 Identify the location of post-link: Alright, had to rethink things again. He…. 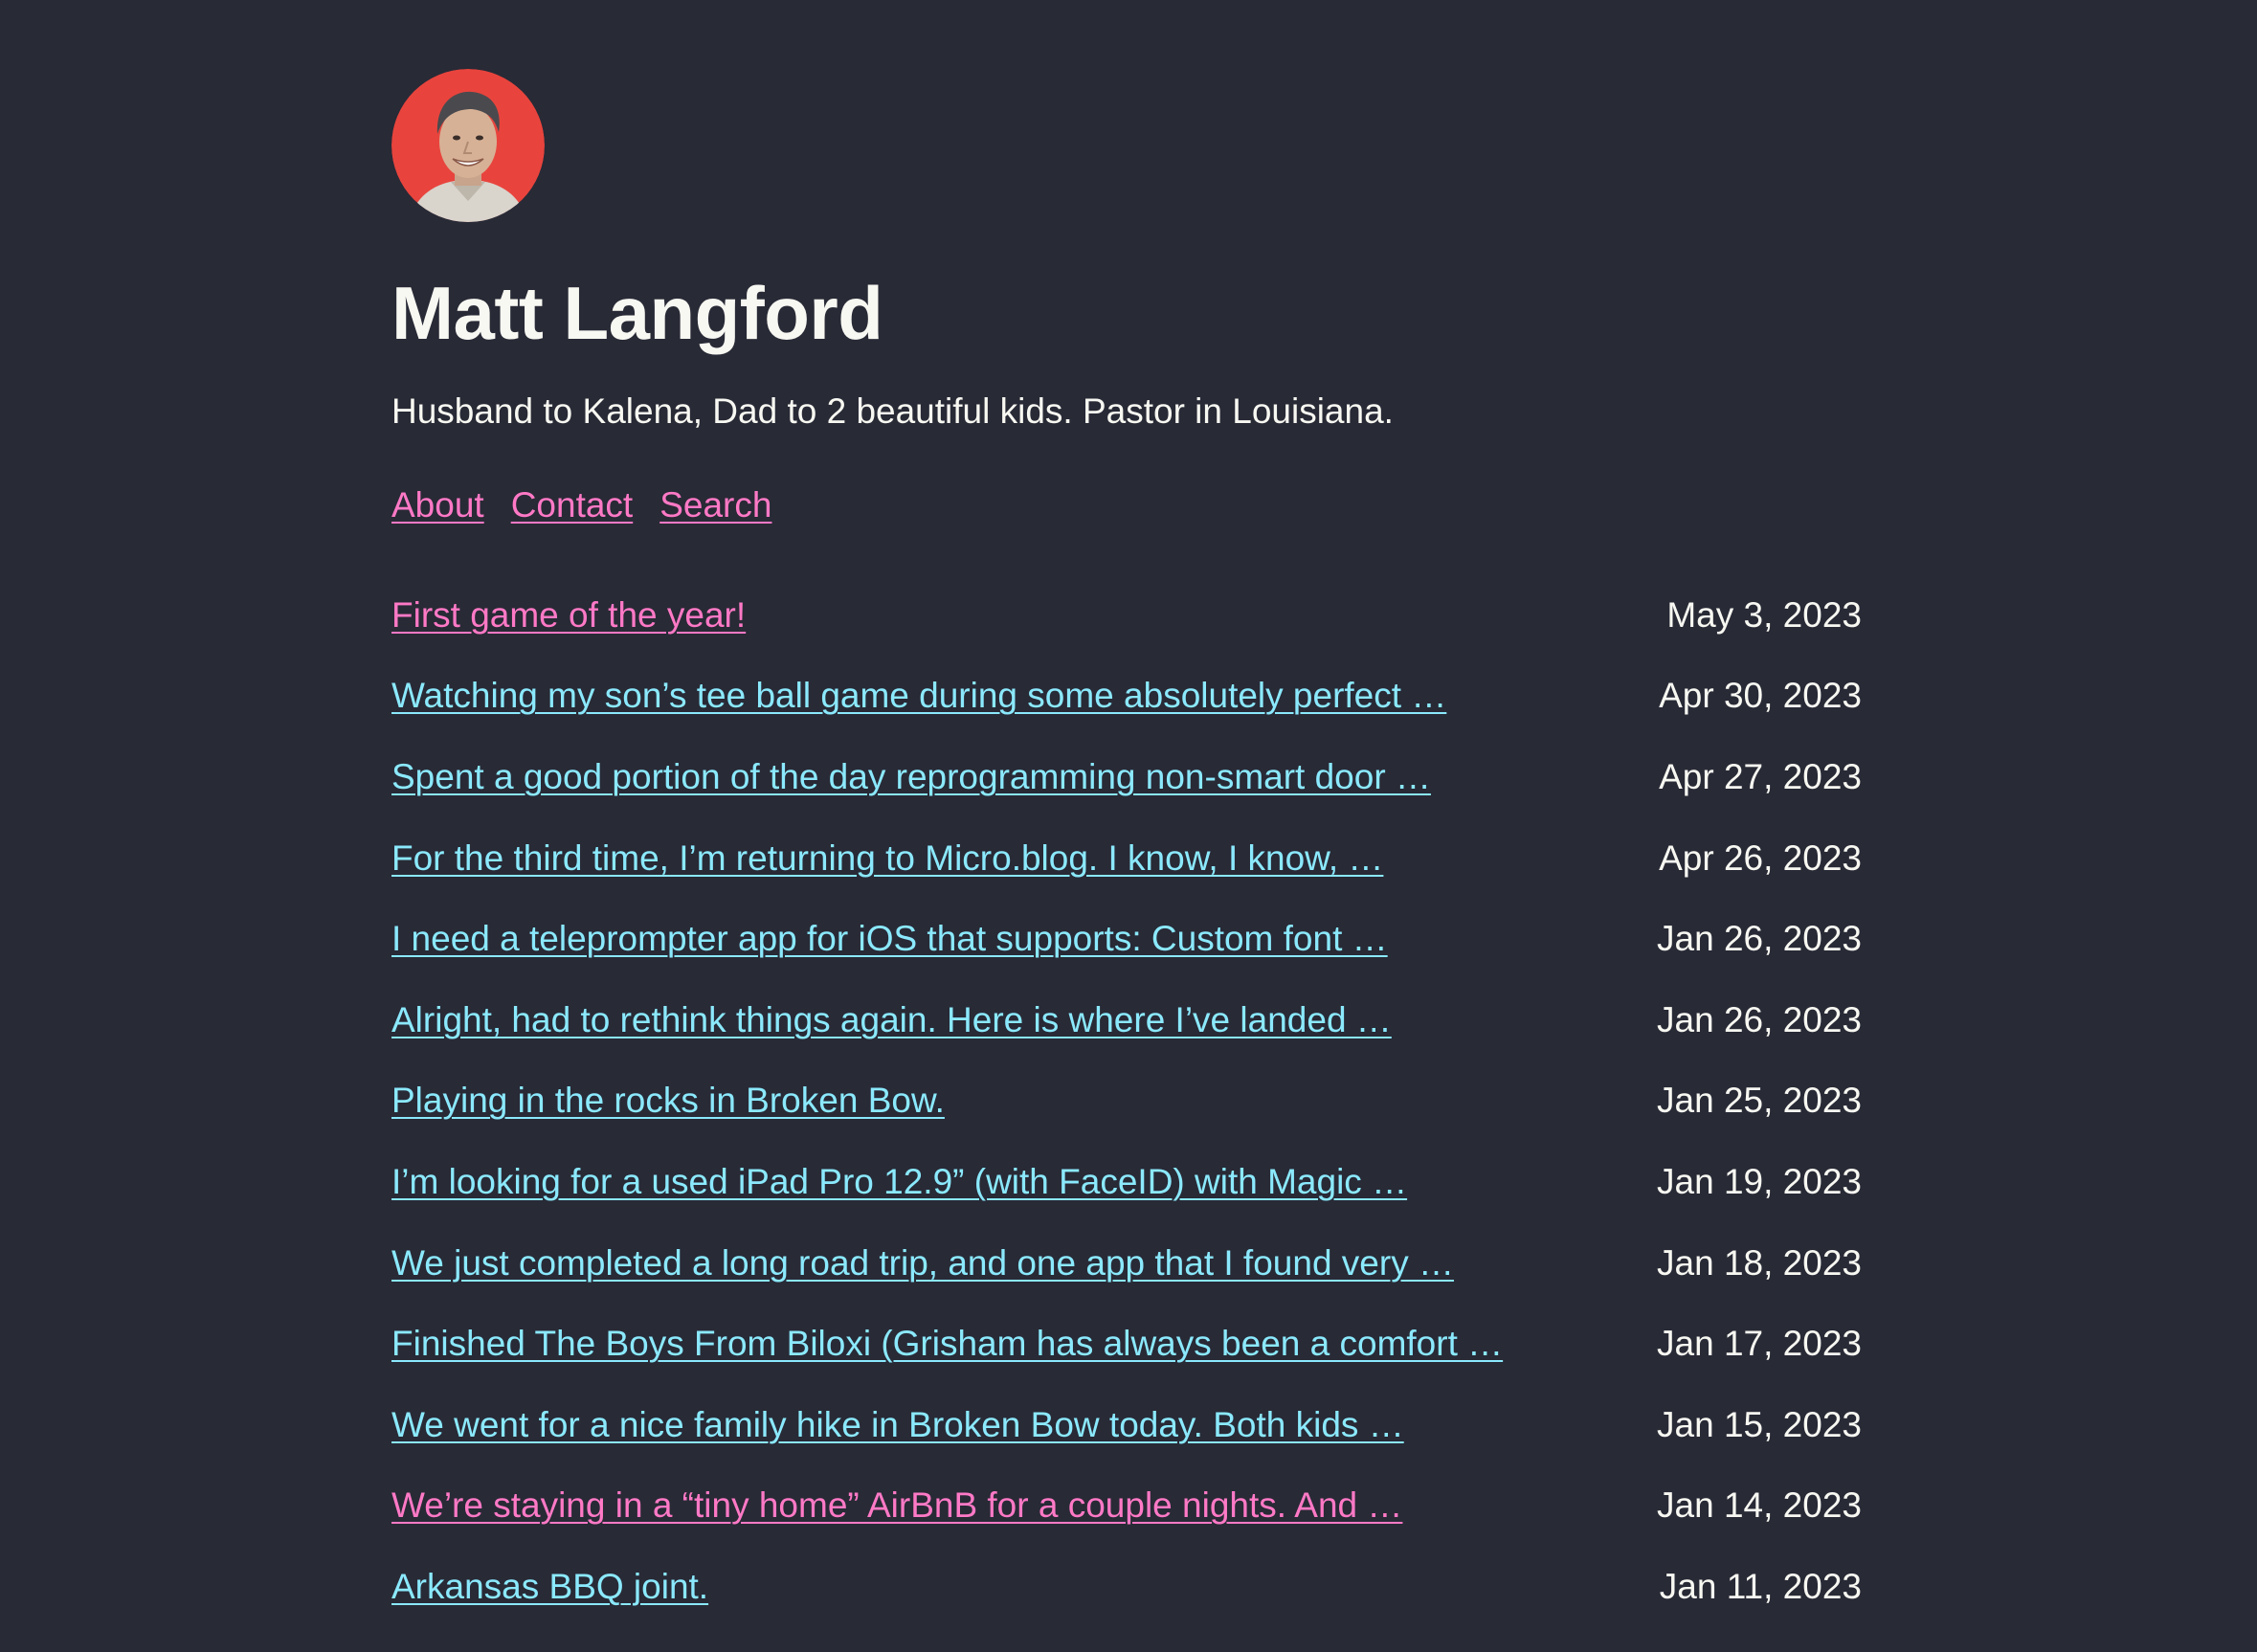
(891, 1020).